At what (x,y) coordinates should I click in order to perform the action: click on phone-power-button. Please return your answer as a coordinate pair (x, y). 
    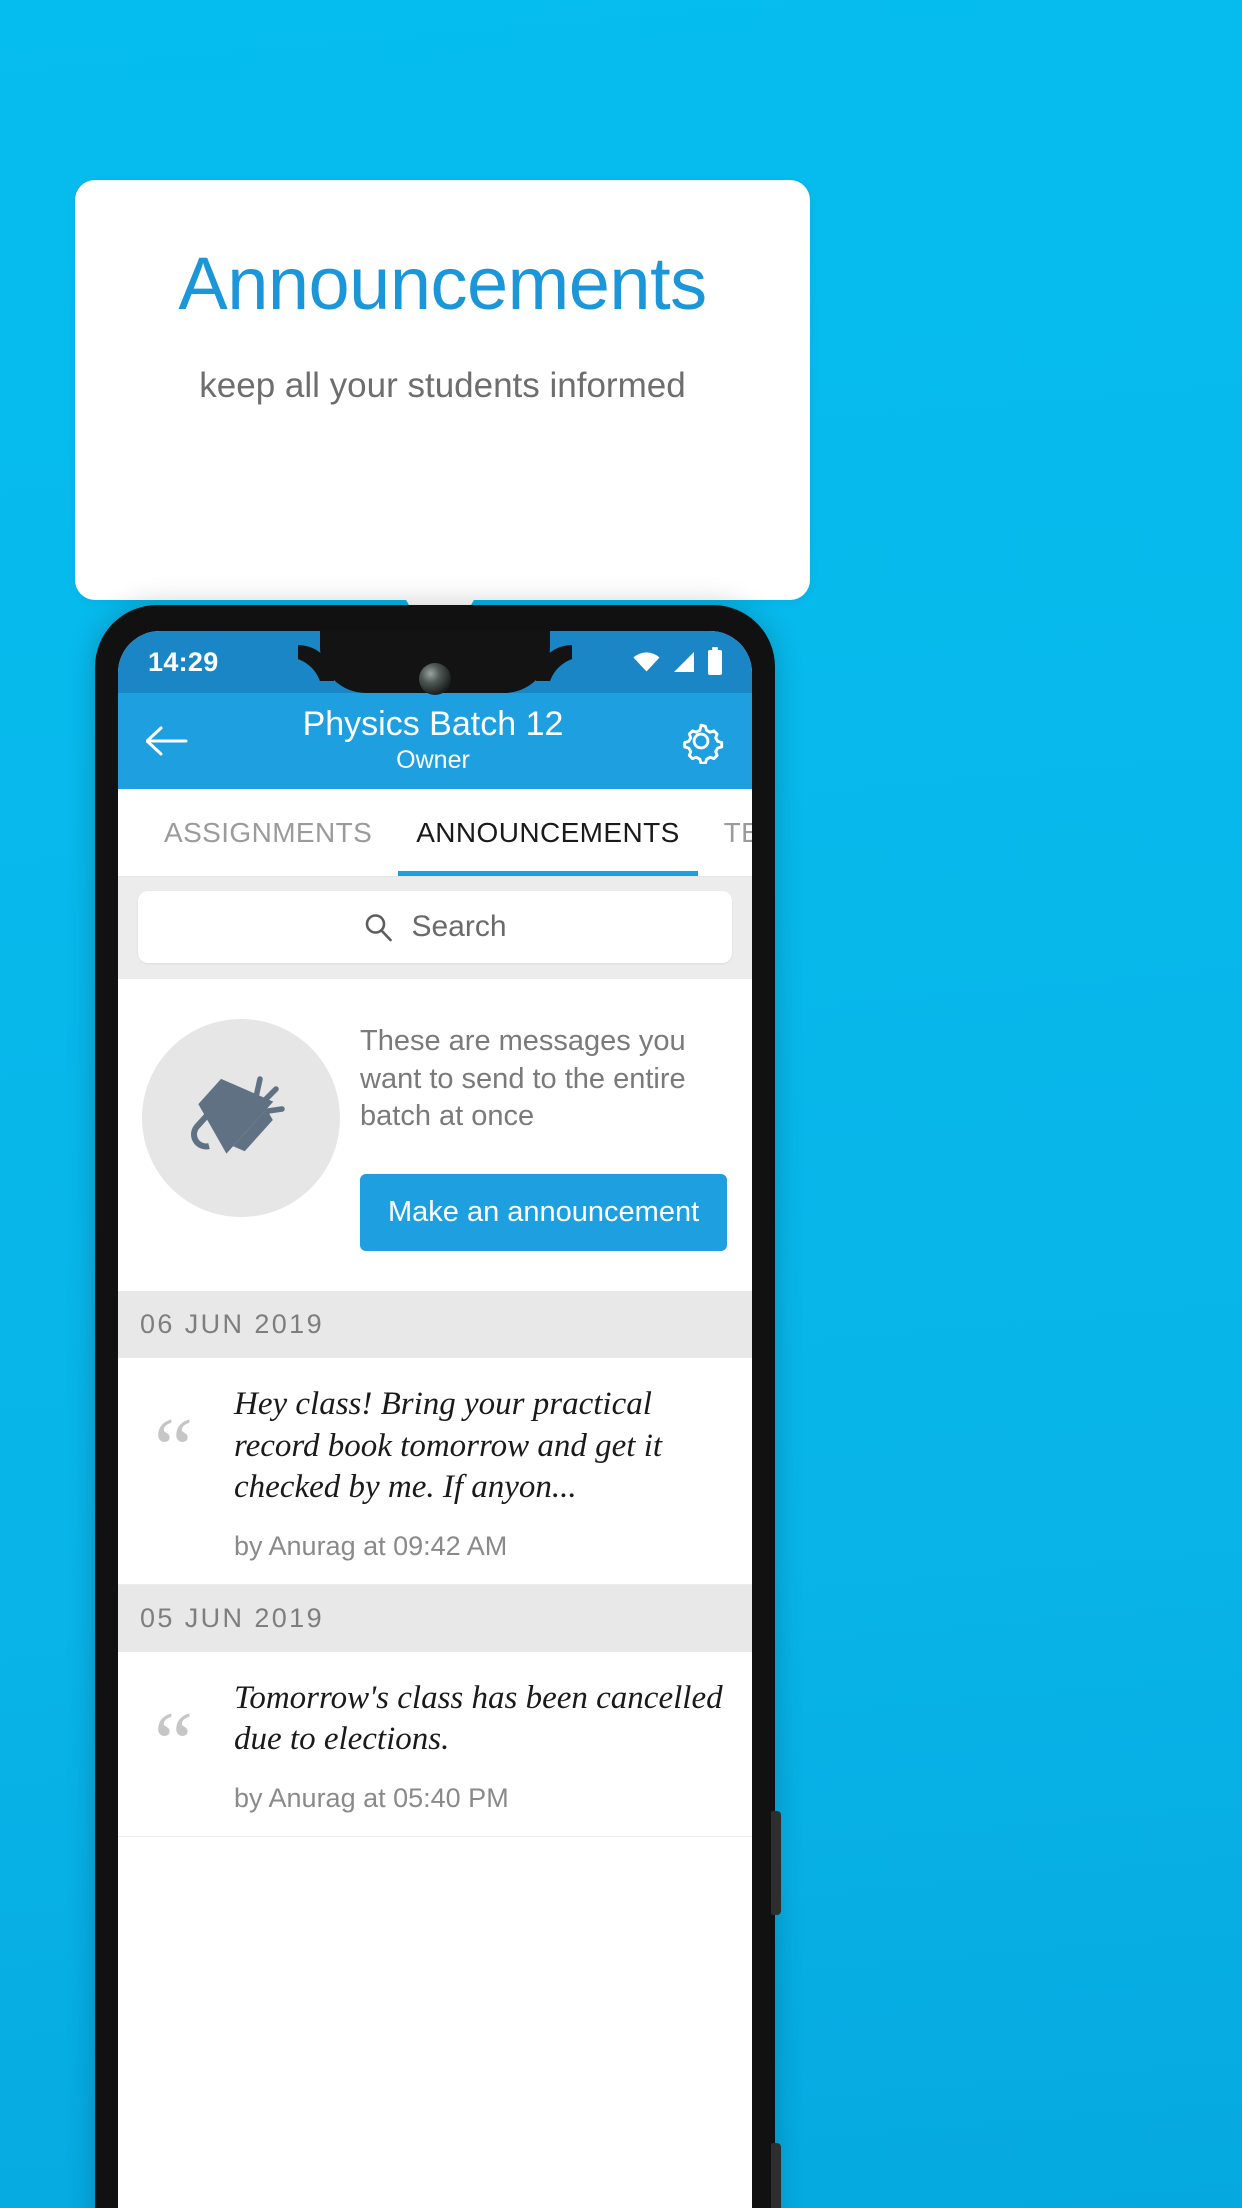
    Looking at the image, I should click on (776, 2175).